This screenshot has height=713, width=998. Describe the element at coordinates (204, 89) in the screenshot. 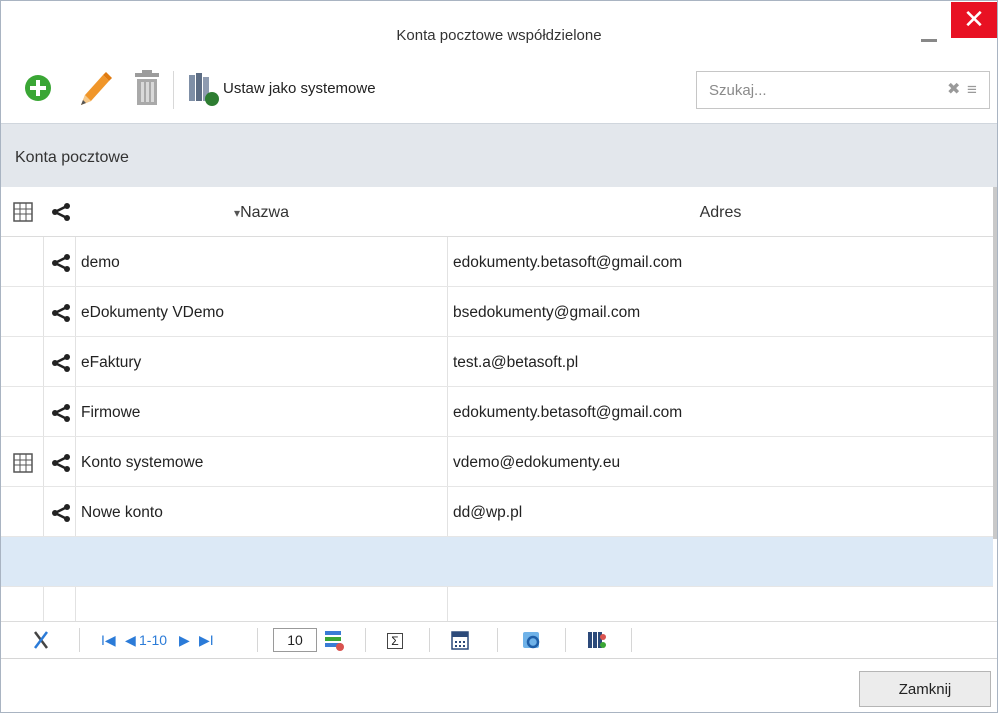

I see `books-icon` at that location.